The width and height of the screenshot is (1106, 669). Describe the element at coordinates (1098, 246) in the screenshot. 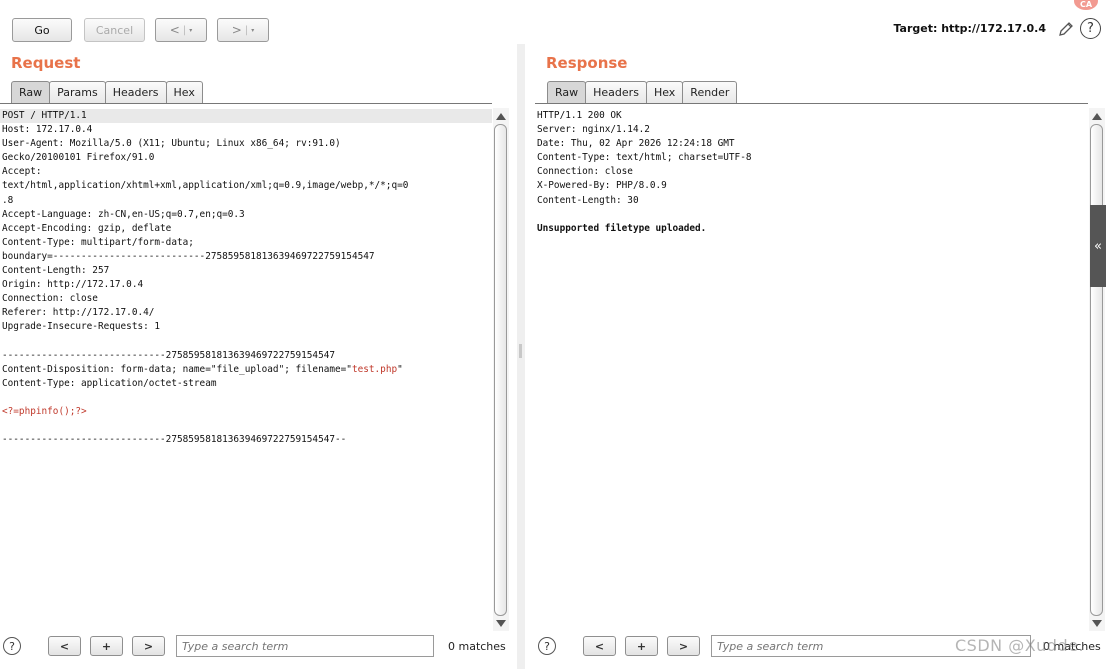

I see `collapse-panel-button: «` at that location.